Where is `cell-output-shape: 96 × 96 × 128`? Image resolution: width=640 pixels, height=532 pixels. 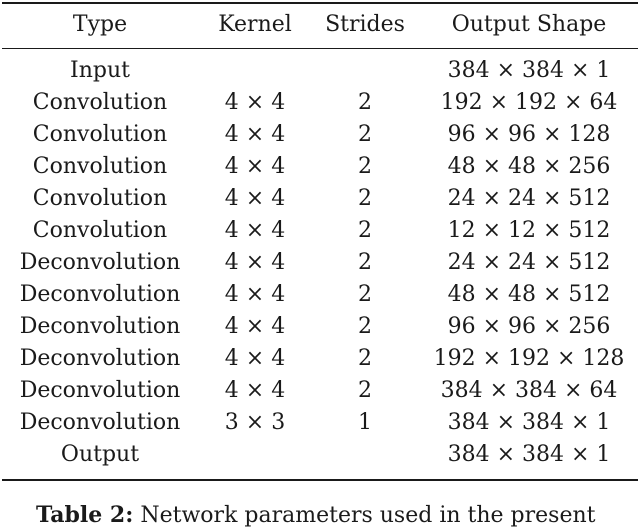
cell-output-shape: 96 × 96 × 128 is located at coordinates (529, 134).